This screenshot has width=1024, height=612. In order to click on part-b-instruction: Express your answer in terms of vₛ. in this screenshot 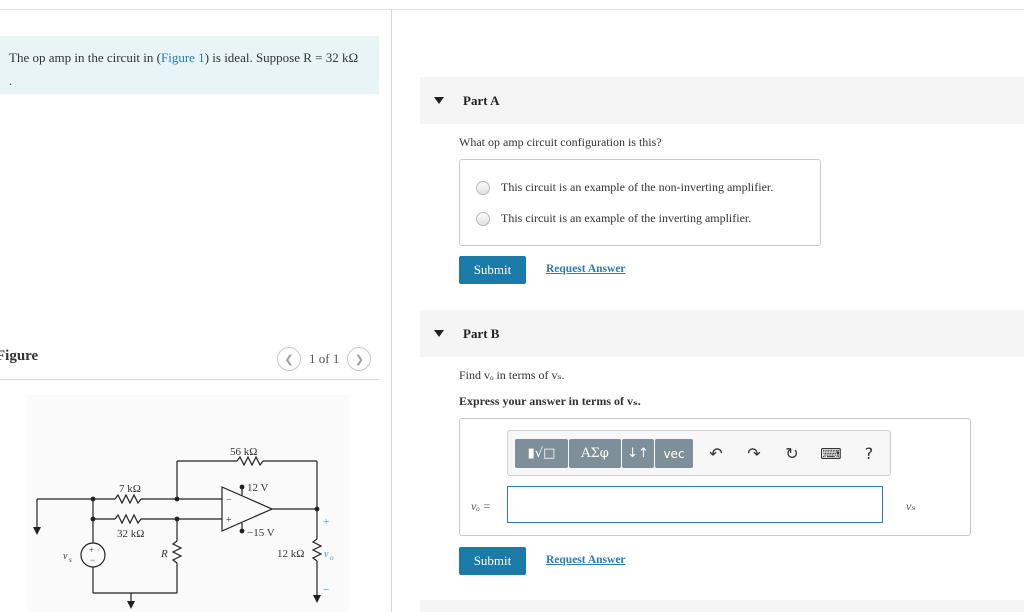, I will do `click(550, 401)`.